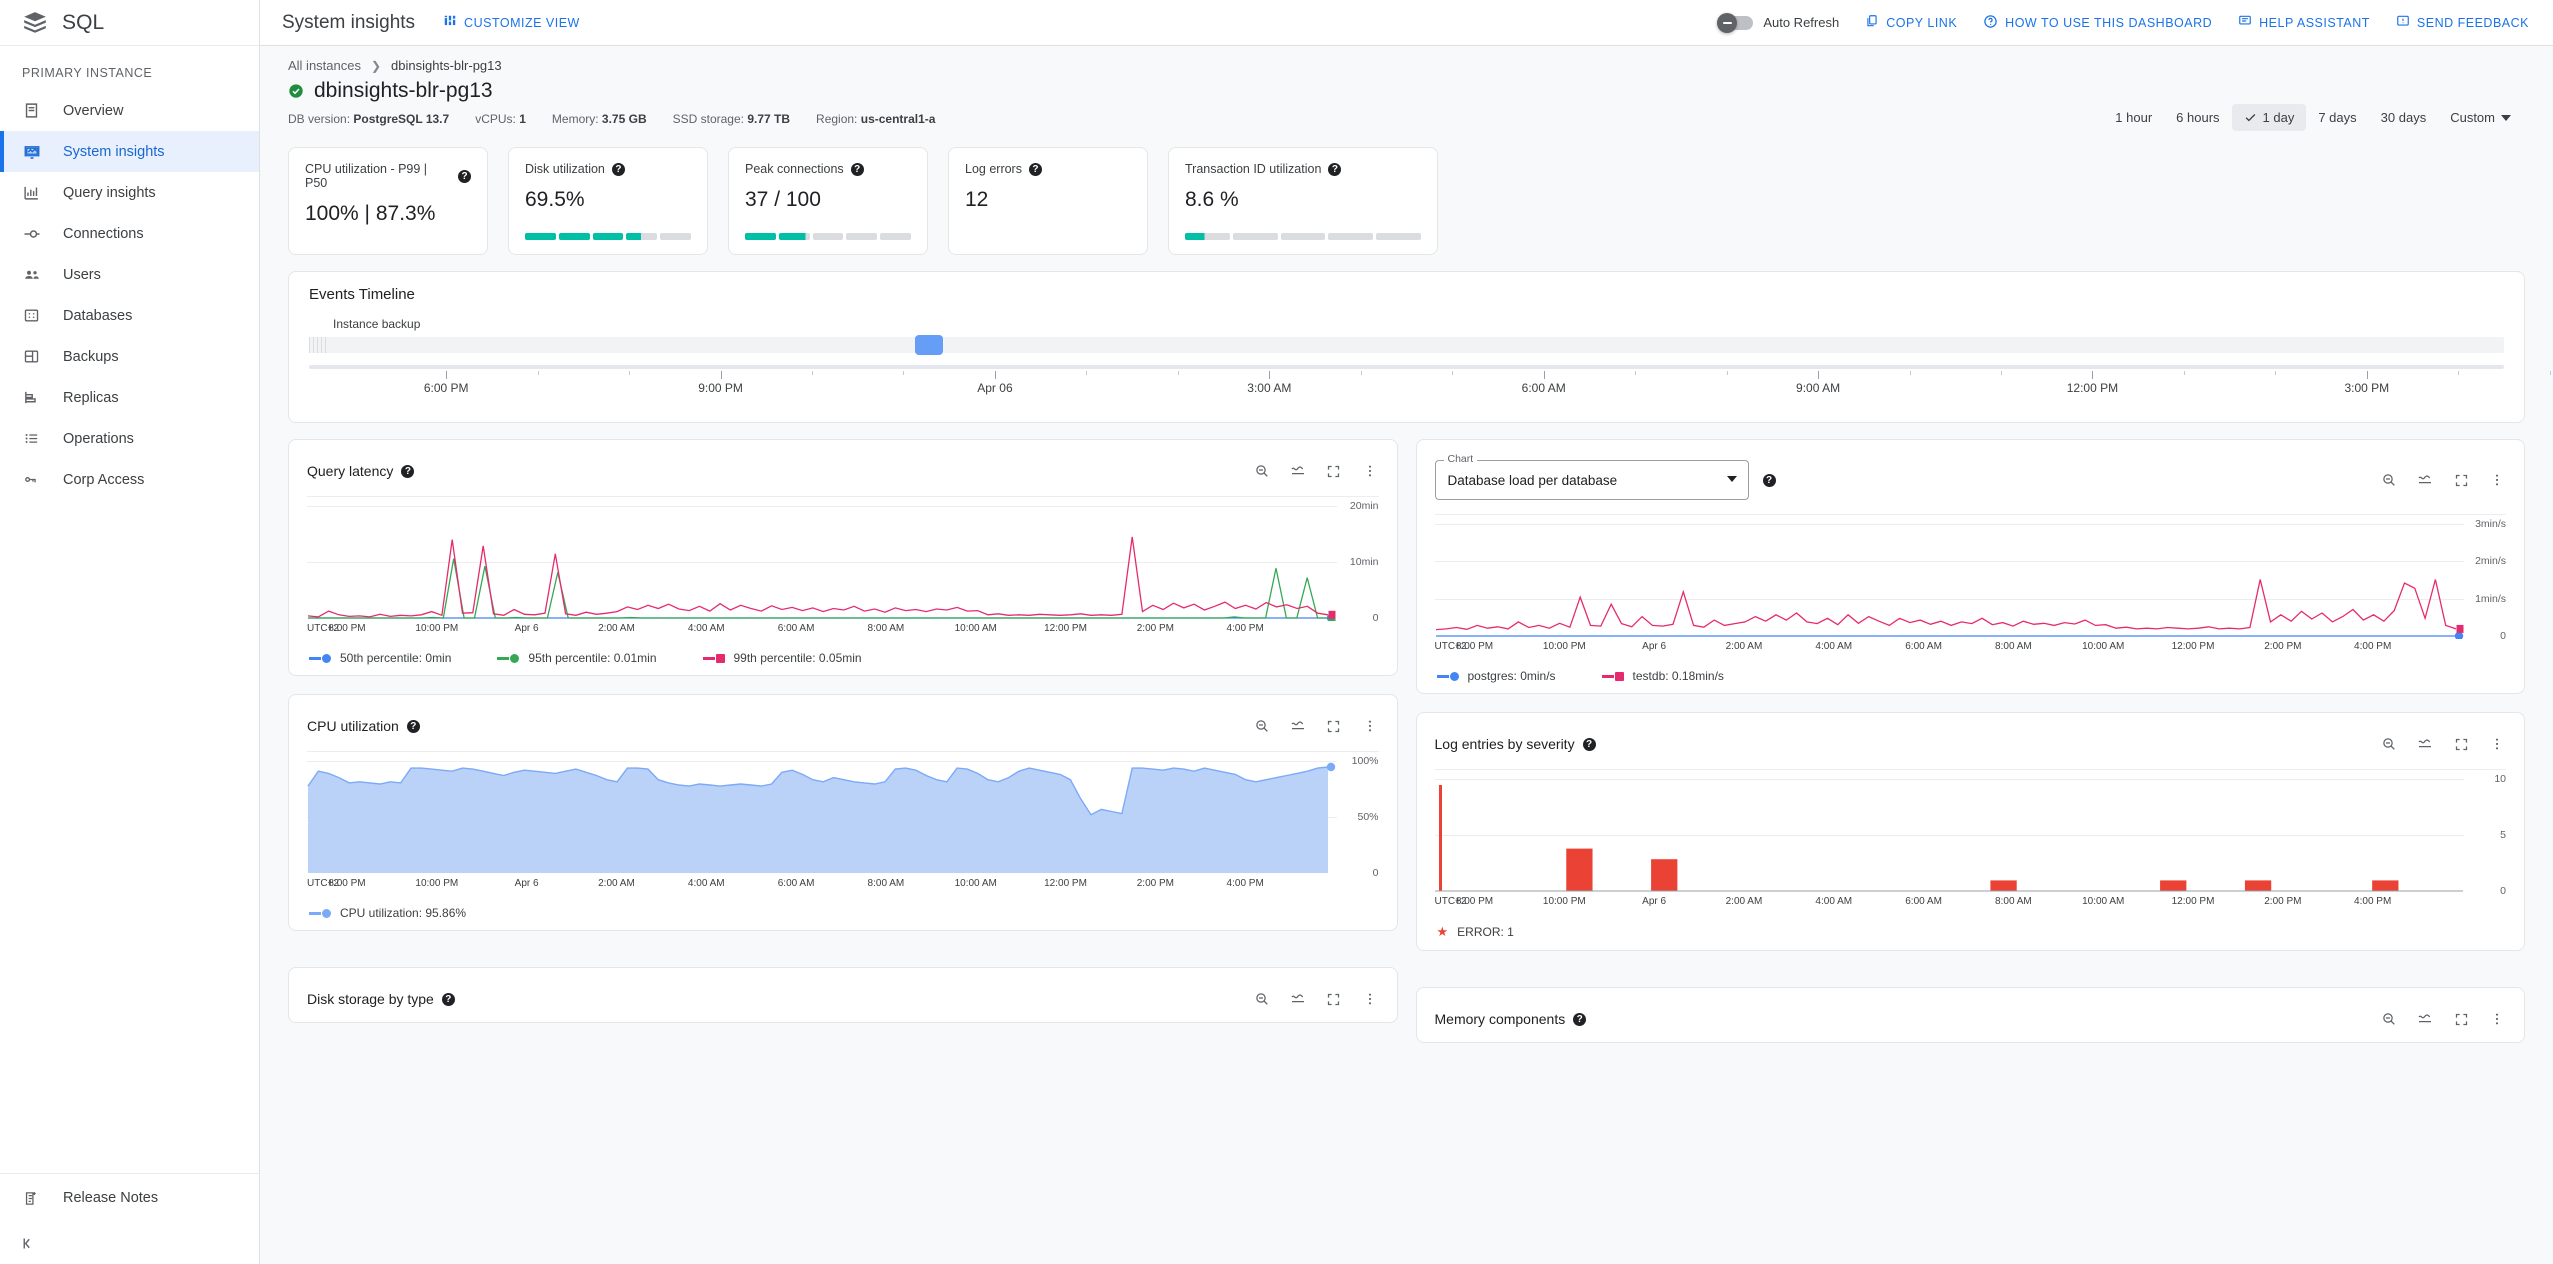 This screenshot has height=1264, width=2553. Describe the element at coordinates (1662, 676) in the screenshot. I see `legend-item: testdb: 0.18min/s` at that location.